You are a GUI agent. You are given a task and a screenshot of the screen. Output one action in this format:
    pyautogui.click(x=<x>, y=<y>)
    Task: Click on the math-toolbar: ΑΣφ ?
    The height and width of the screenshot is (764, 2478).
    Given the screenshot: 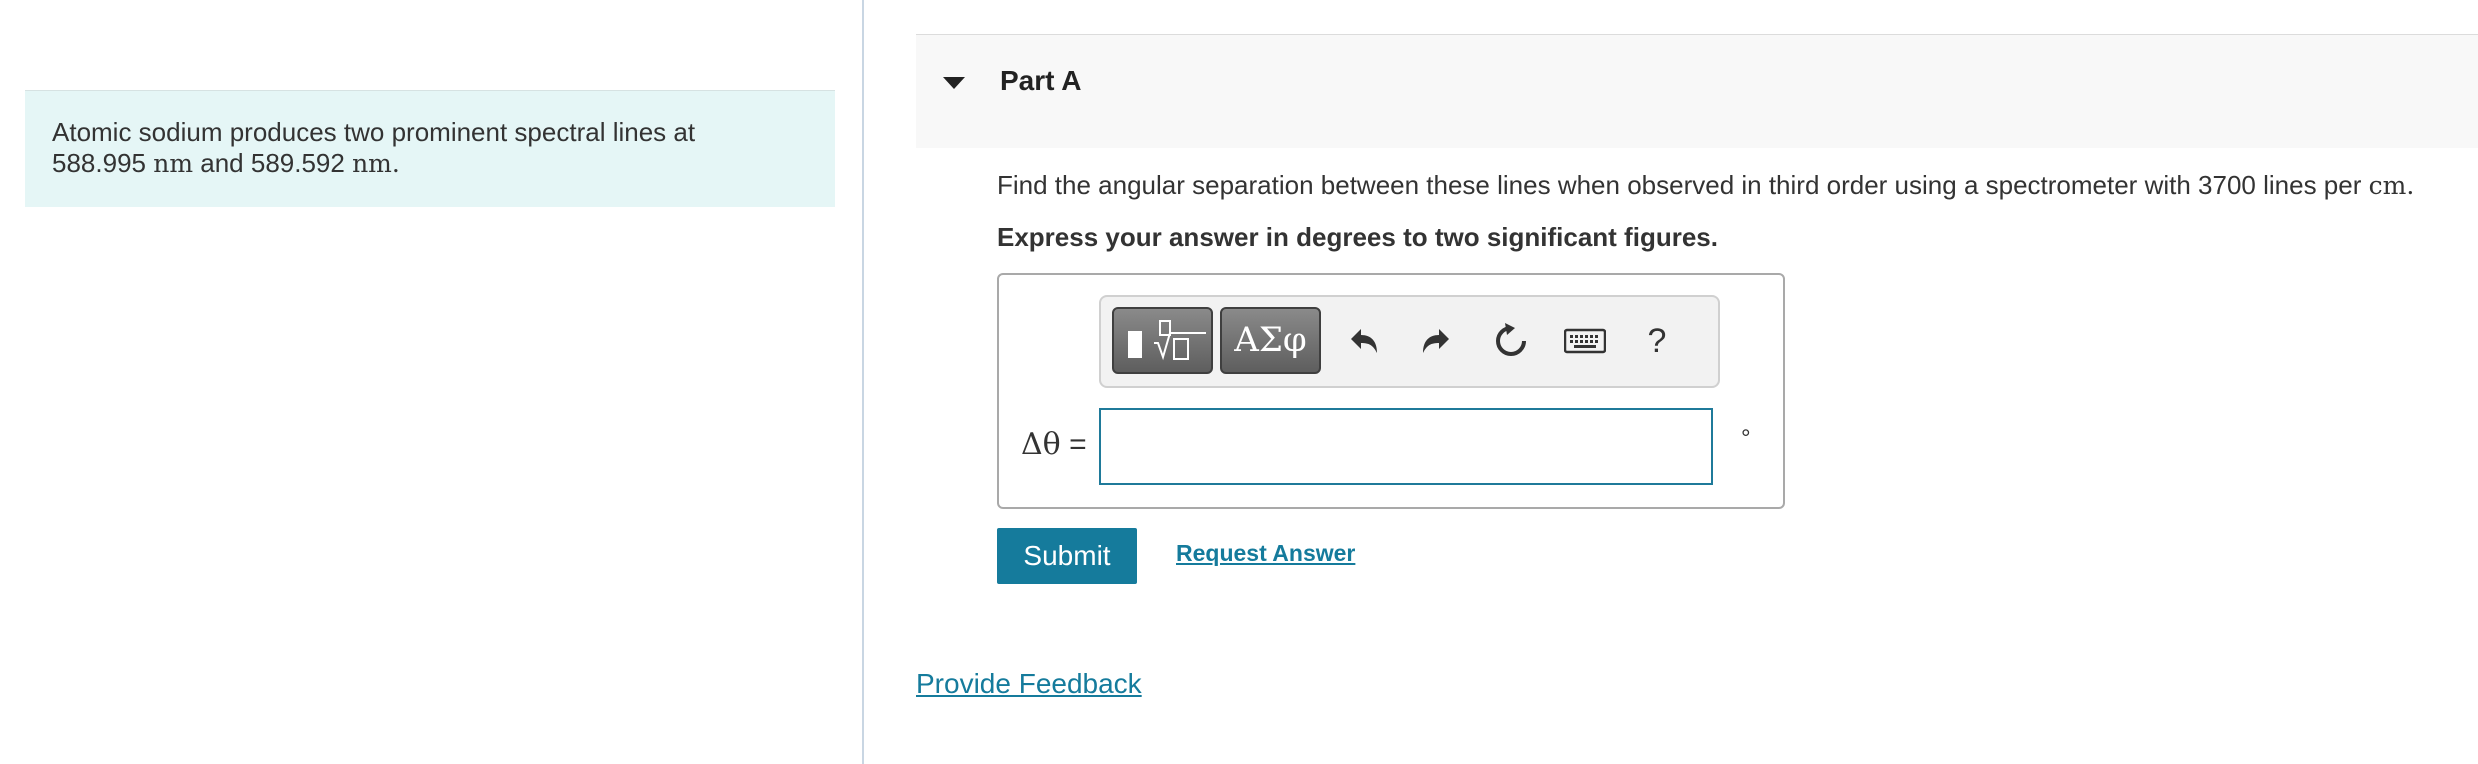 What is the action you would take?
    pyautogui.click(x=1409, y=341)
    